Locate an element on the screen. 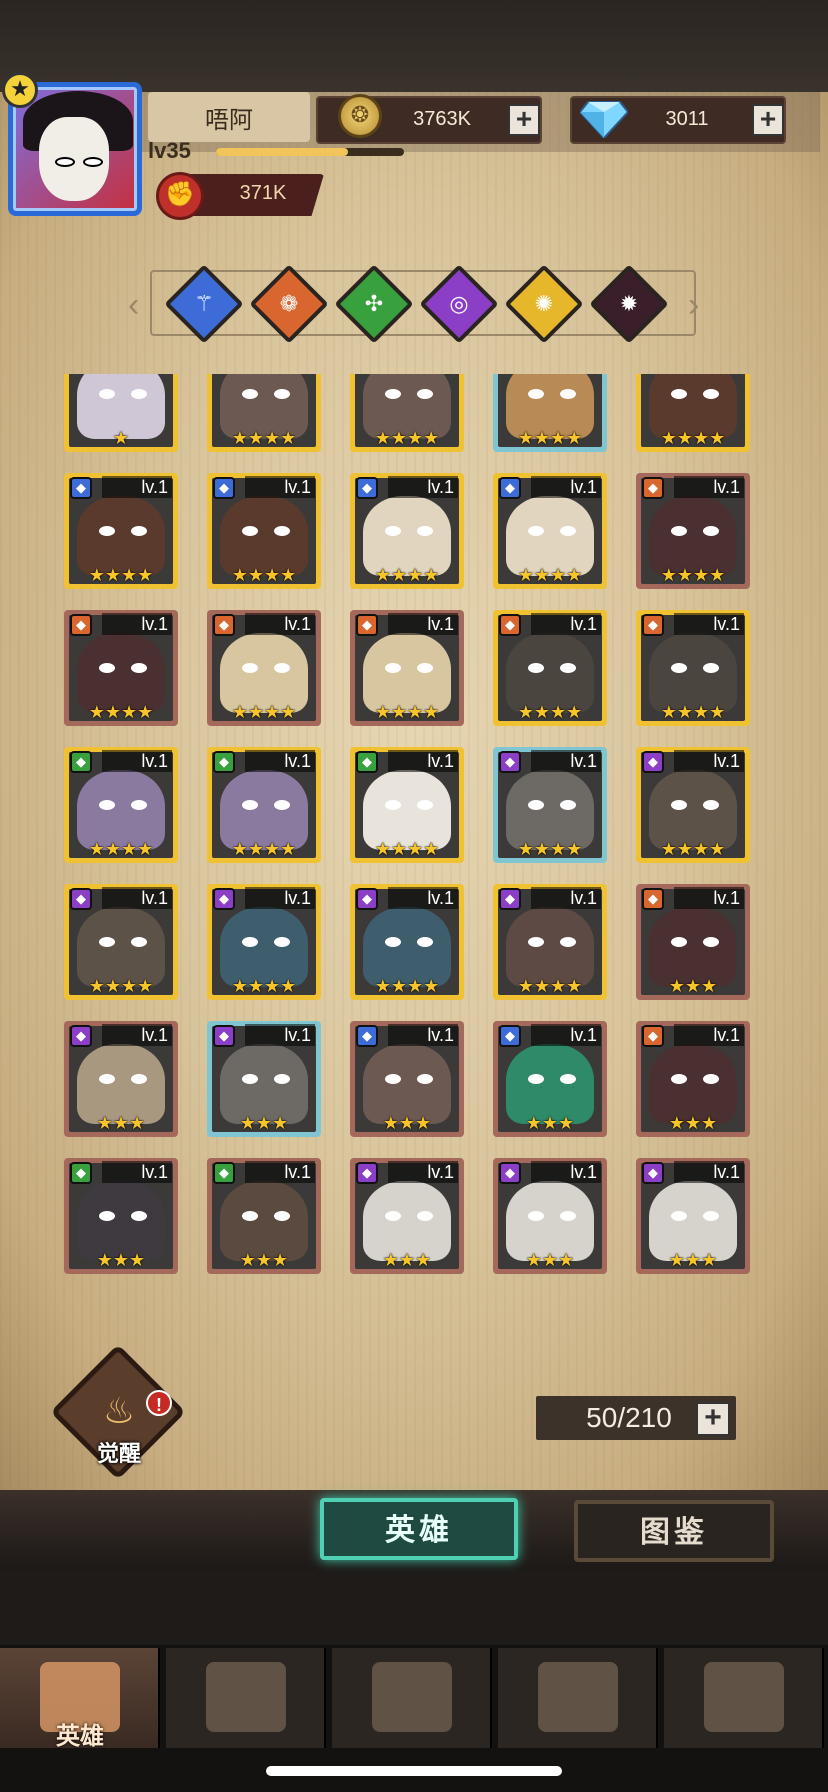 The height and width of the screenshot is (1792, 828). hero-card: ◆lv.1★ is located at coordinates (121, 413).